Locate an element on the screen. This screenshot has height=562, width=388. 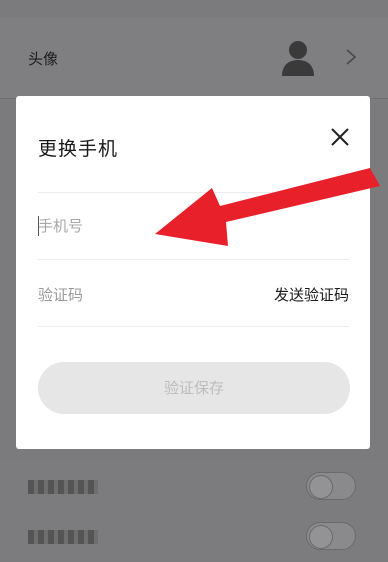
text-caret is located at coordinates (38, 226).